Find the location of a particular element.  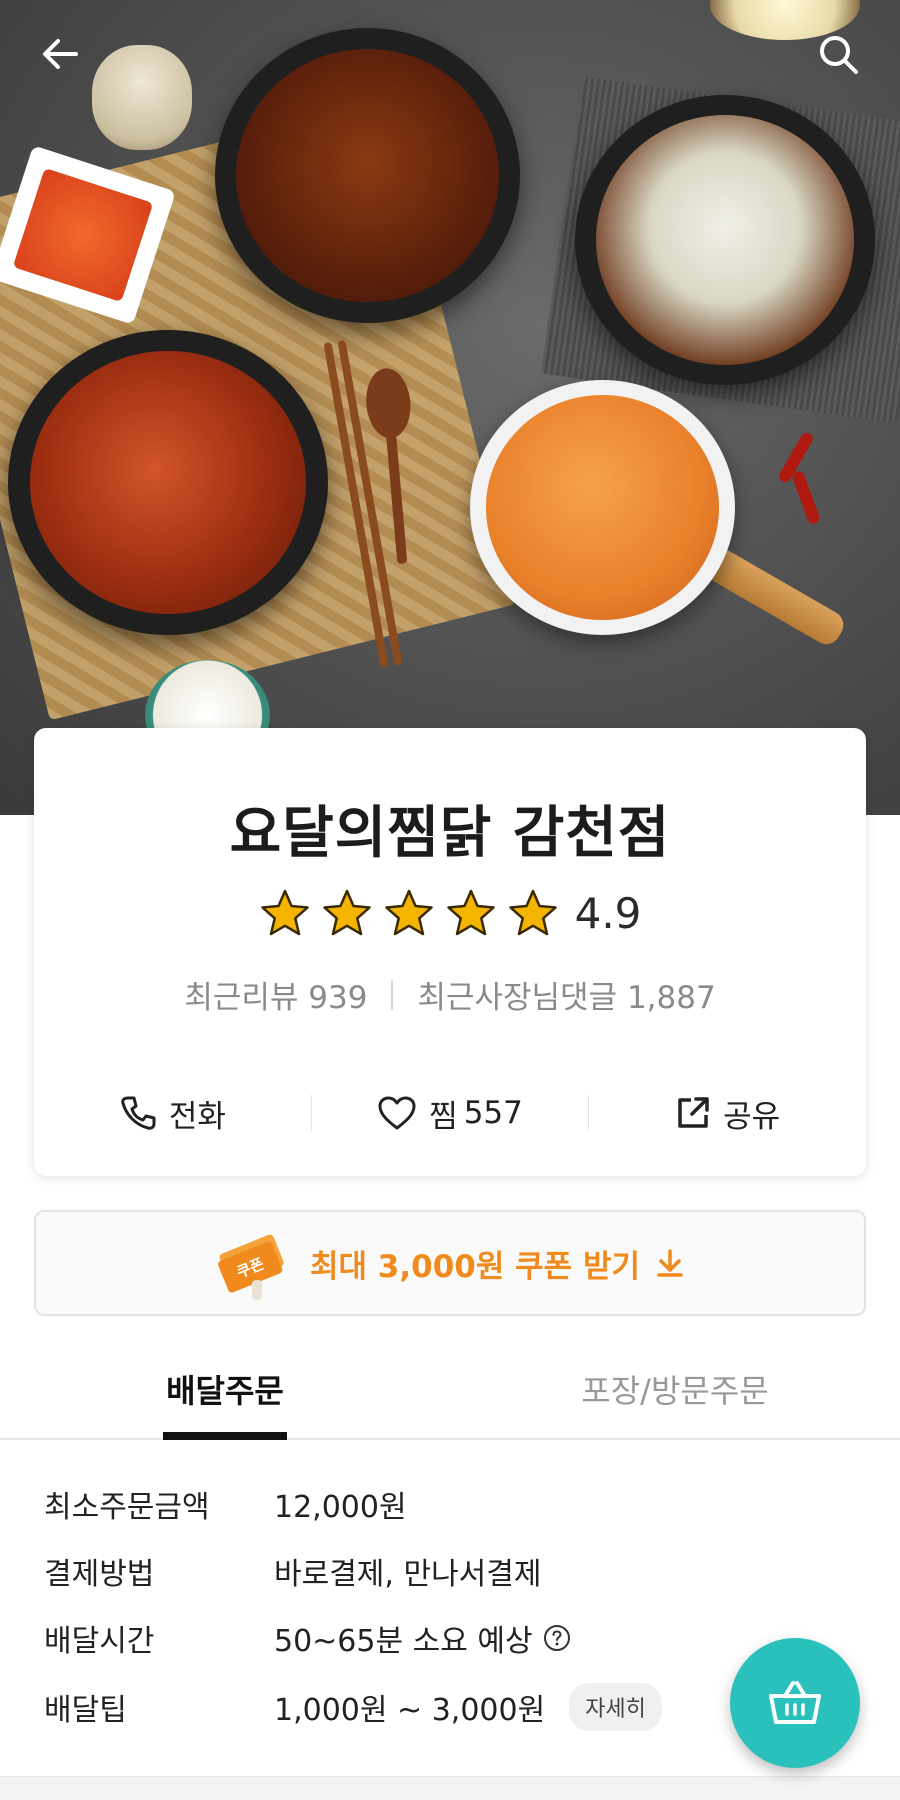

delivery-tip-row: 배달팁 1,000원 ~ 3,000원 자세히 is located at coordinates (353, 1707).